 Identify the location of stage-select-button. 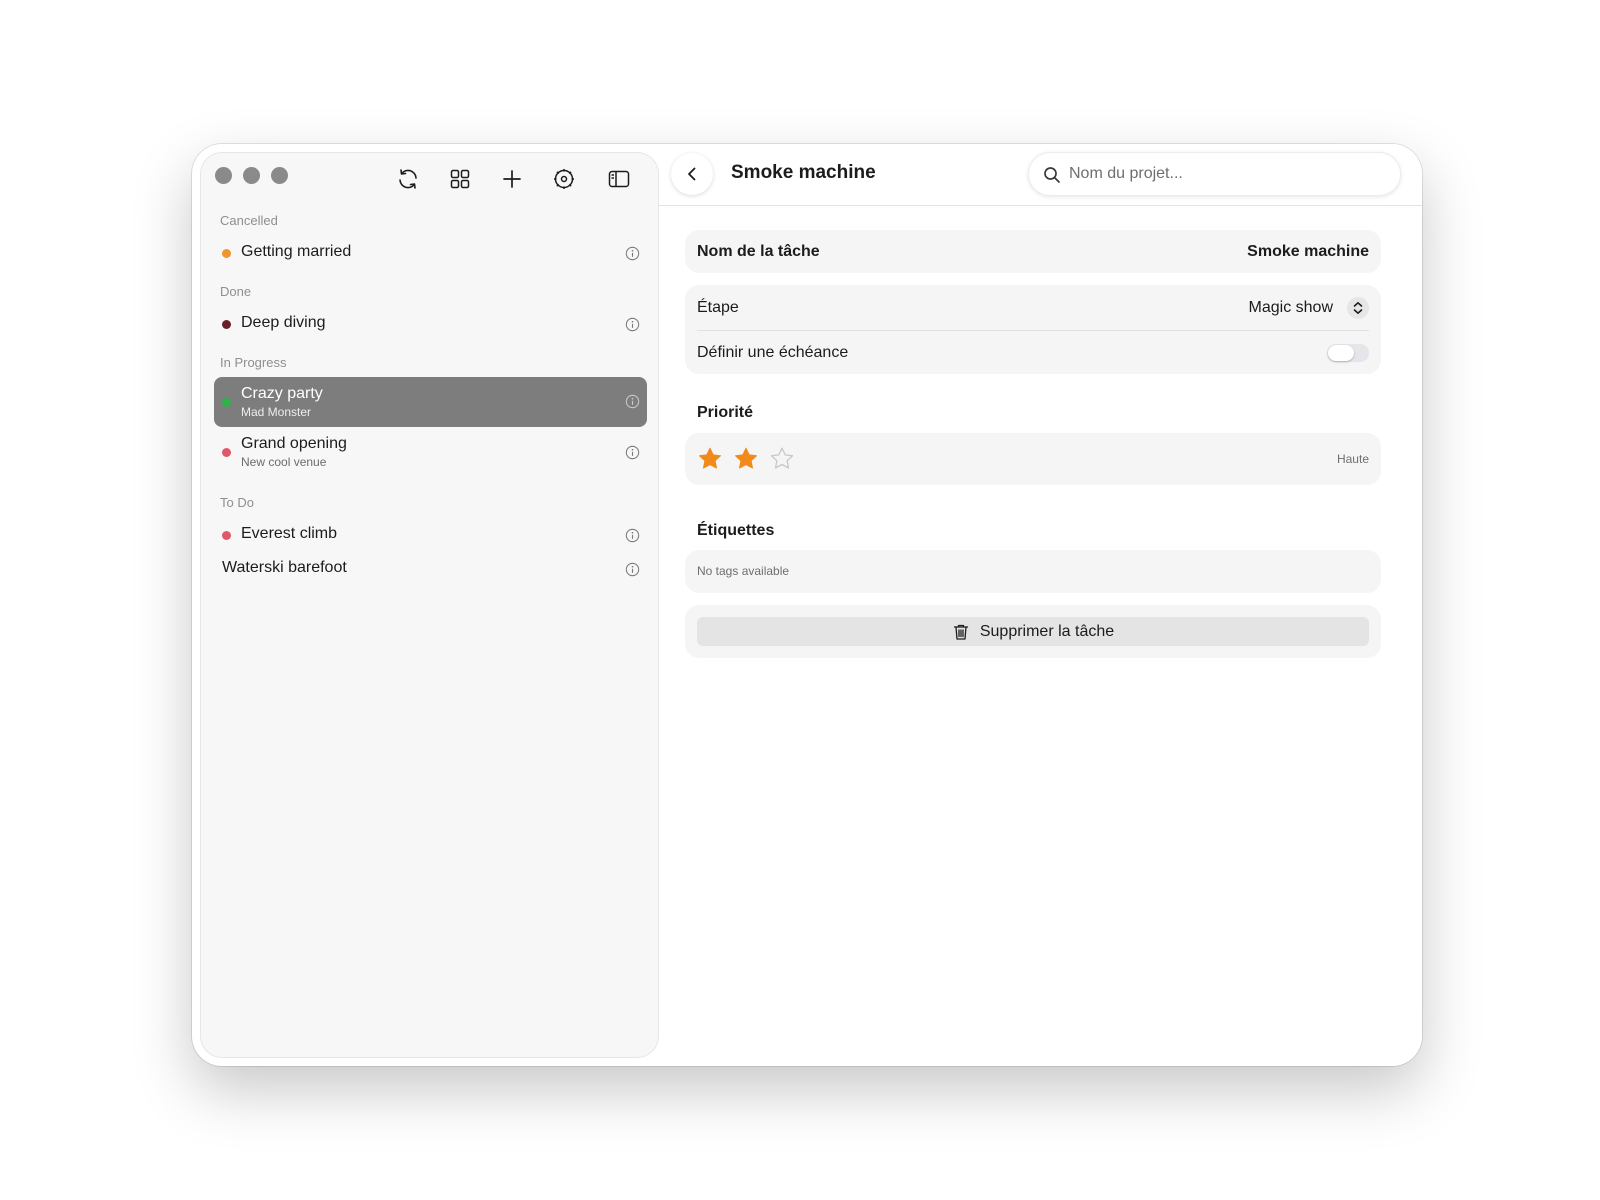
(1358, 307).